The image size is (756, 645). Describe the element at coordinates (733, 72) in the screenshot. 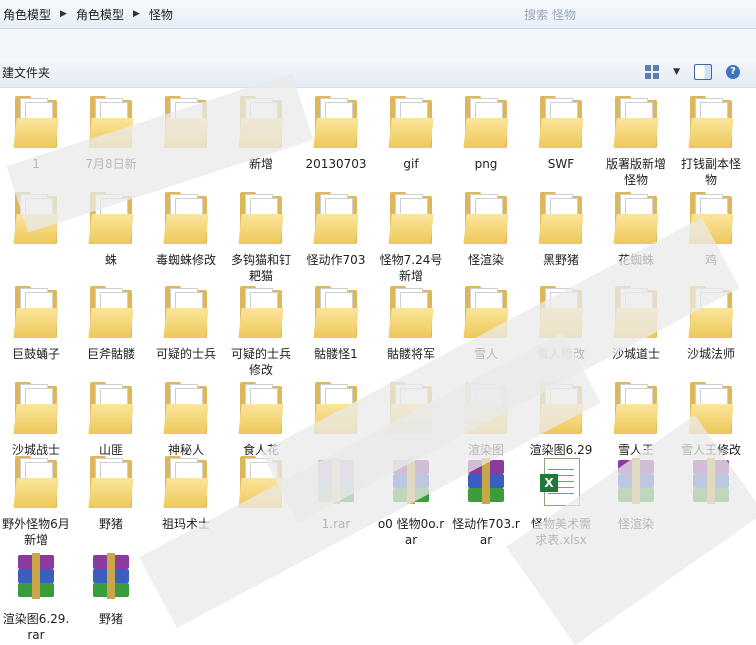

I see `help-icon: ?` at that location.